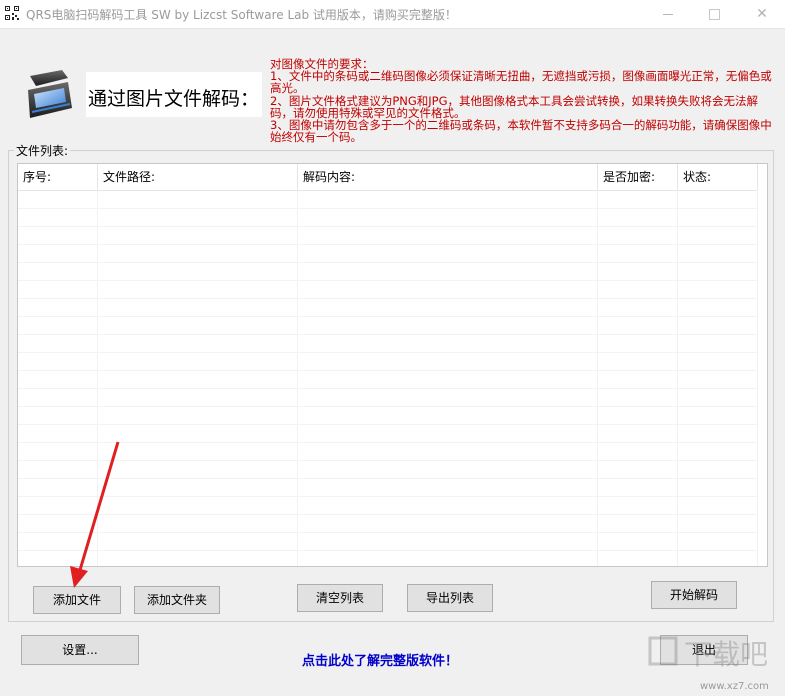  Describe the element at coordinates (340, 598) in the screenshot. I see `clear-list-button: 清空列表` at that location.